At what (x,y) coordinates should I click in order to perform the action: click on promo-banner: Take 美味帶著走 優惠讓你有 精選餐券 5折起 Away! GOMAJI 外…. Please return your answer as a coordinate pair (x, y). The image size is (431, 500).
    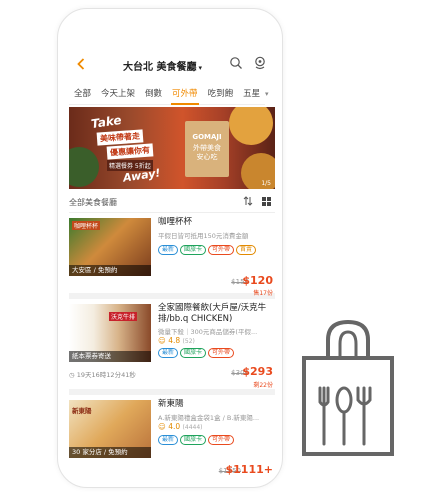
    Looking at the image, I should click on (172, 148).